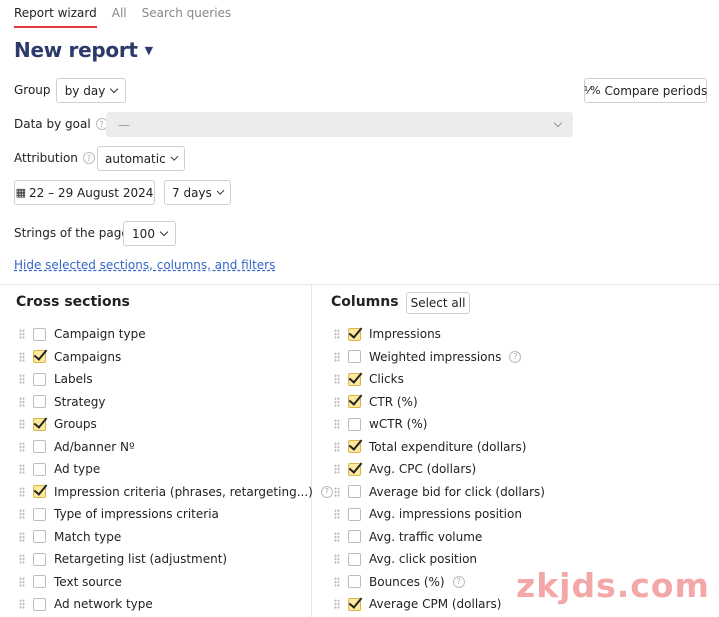 This screenshot has width=719, height=617. I want to click on columns-item: Average CPM (dollars), so click(439, 604).